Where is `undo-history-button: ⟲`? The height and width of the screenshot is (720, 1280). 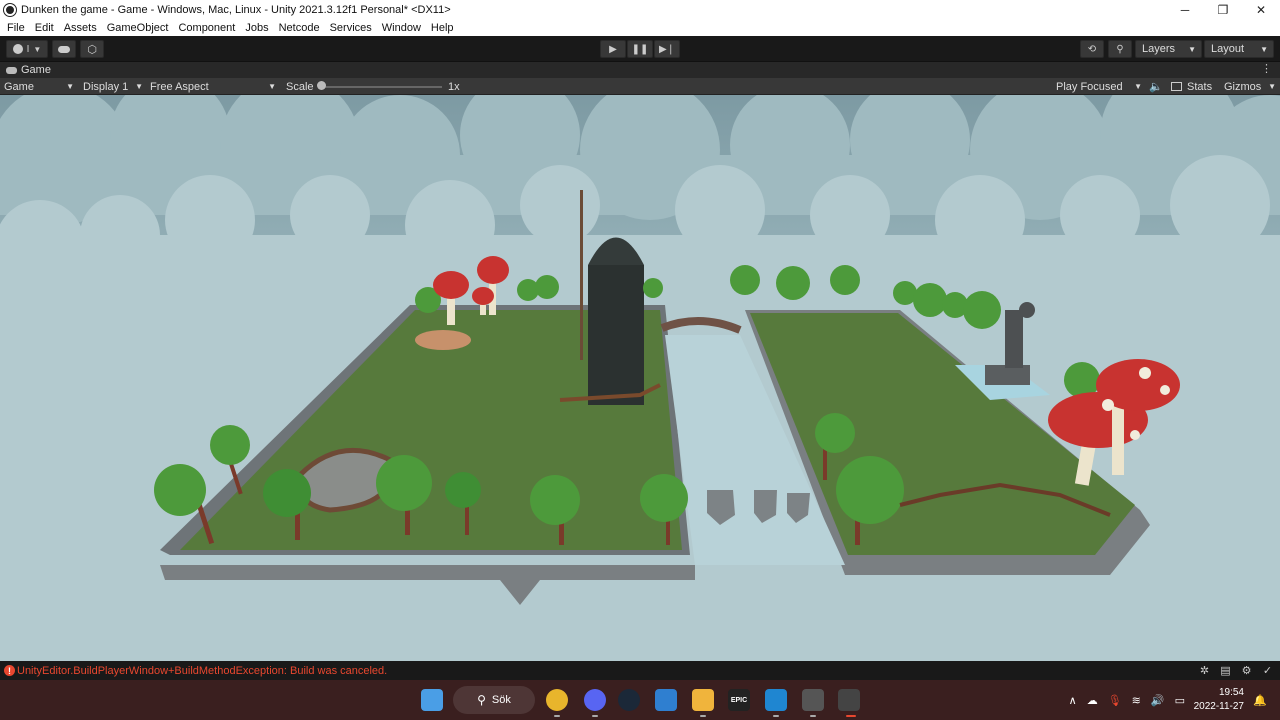
undo-history-button: ⟲ is located at coordinates (1092, 49).